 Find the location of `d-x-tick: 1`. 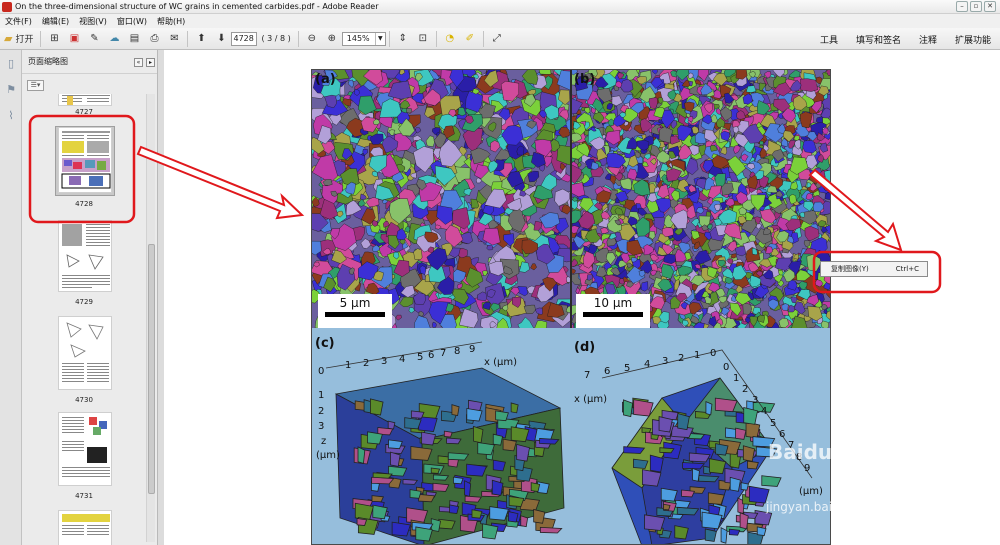

d-x-tick: 1 is located at coordinates (697, 355).